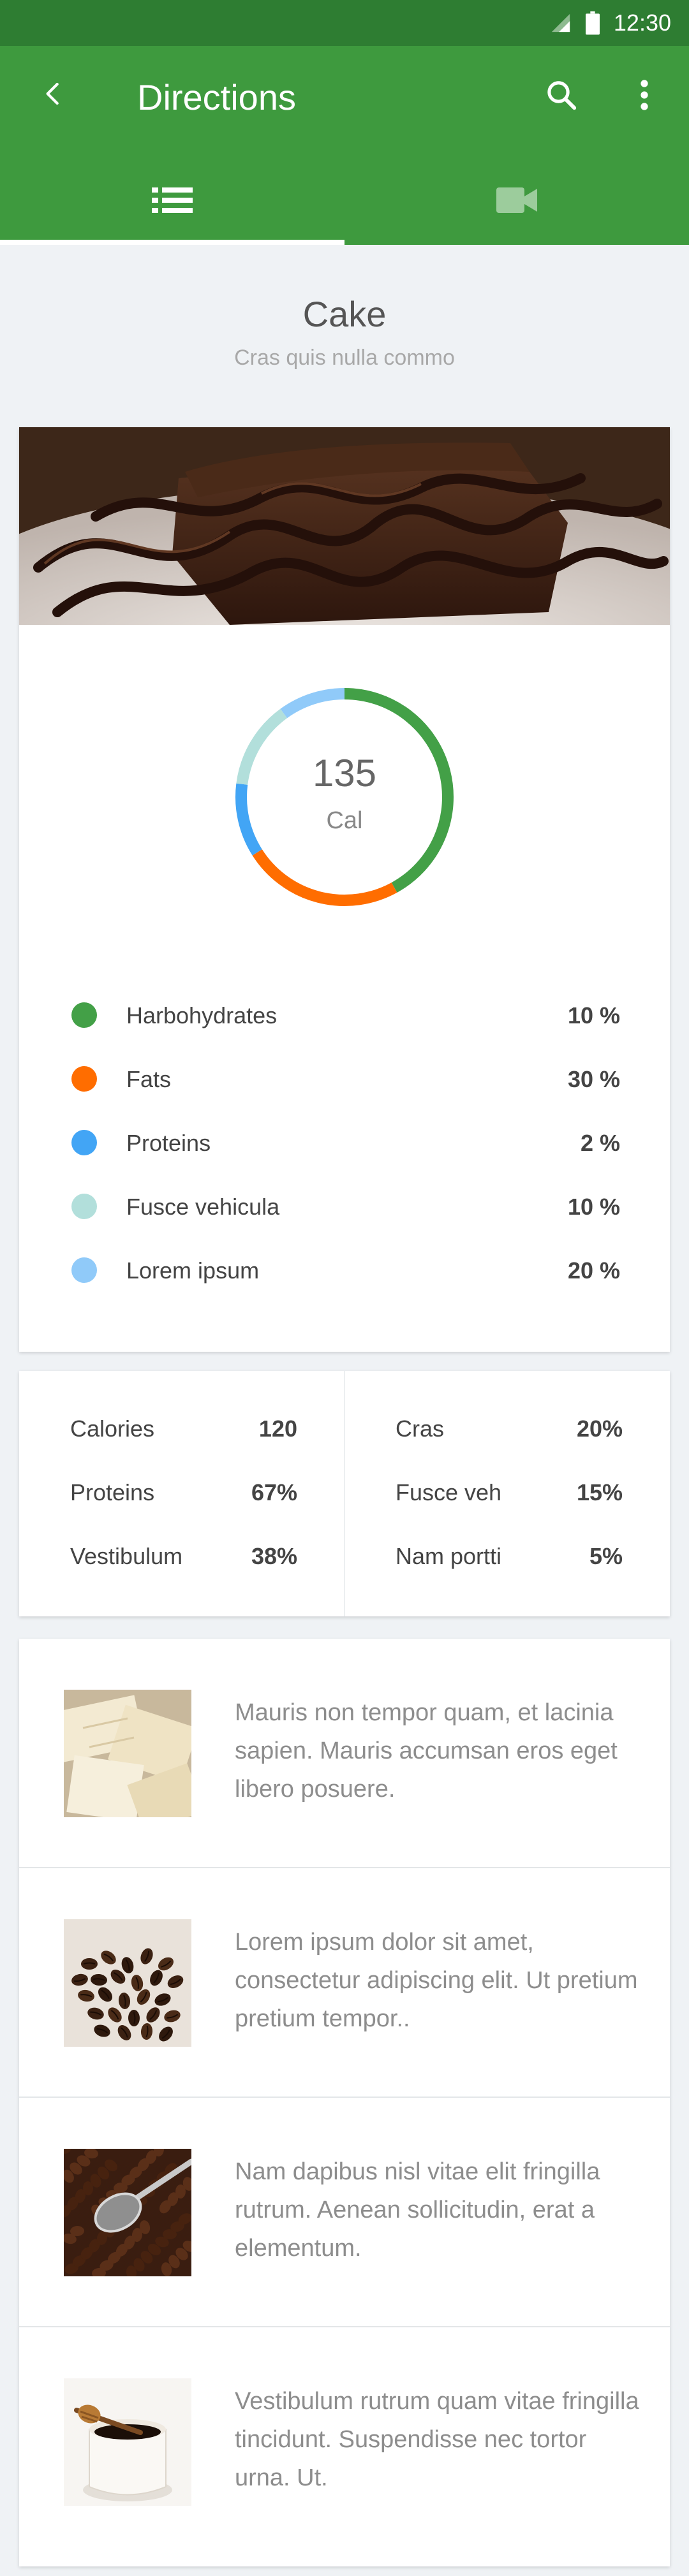 The image size is (689, 2576). I want to click on calorie-value: 135, so click(344, 773).